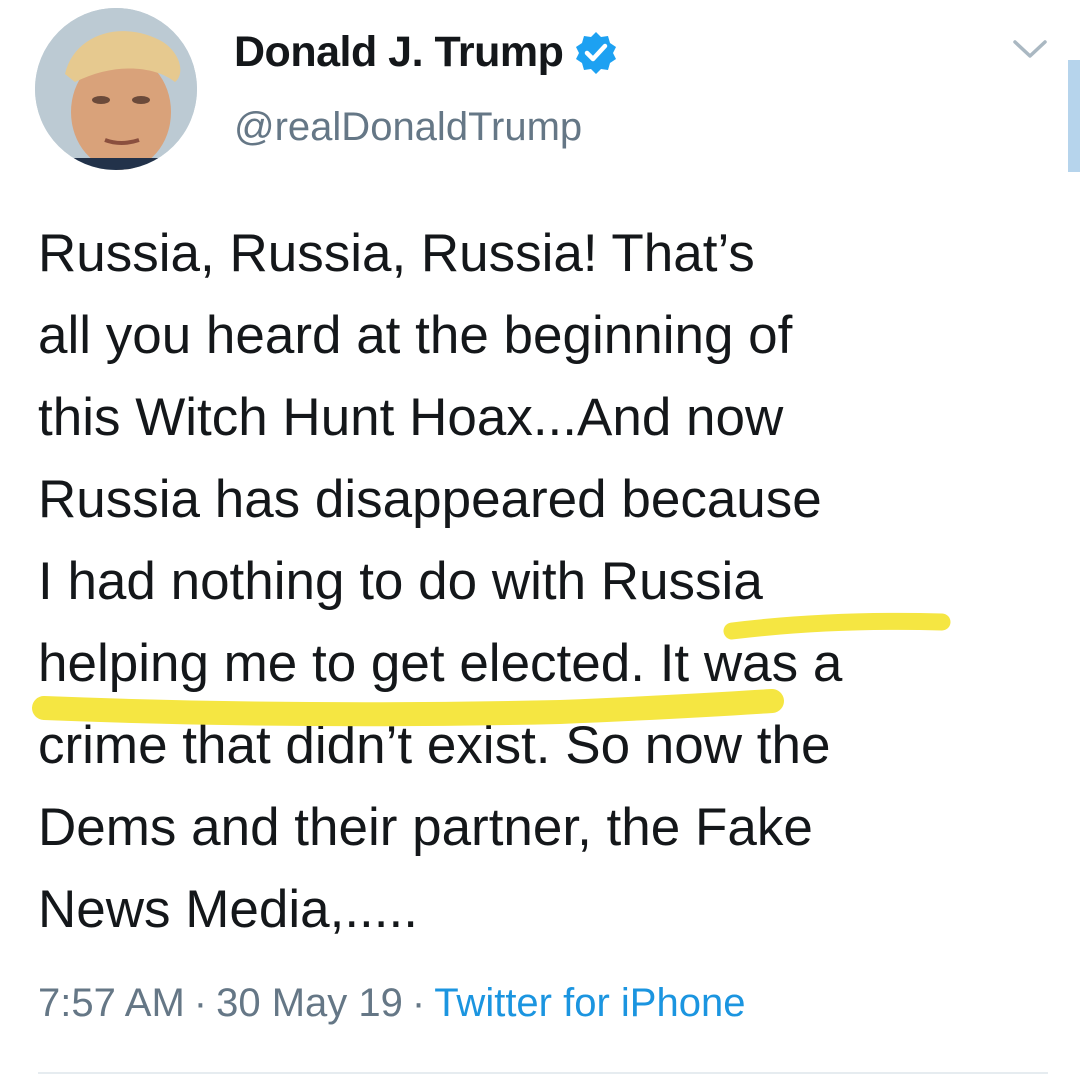 The height and width of the screenshot is (1080, 1080). What do you see at coordinates (400, 581) in the screenshot?
I see `tweet-line: I had nothing to do with Russia` at bounding box center [400, 581].